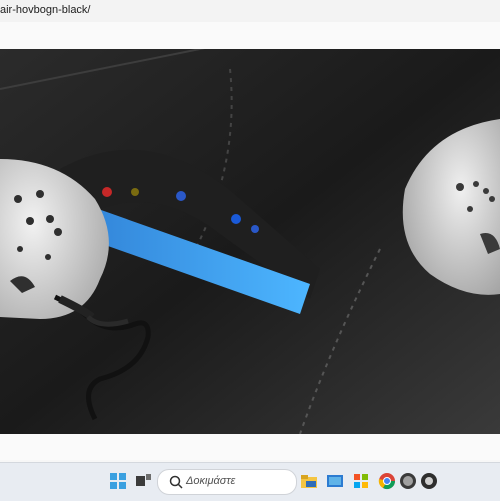 This screenshot has width=500, height=501. I want to click on chrome-icon, so click(387, 481).